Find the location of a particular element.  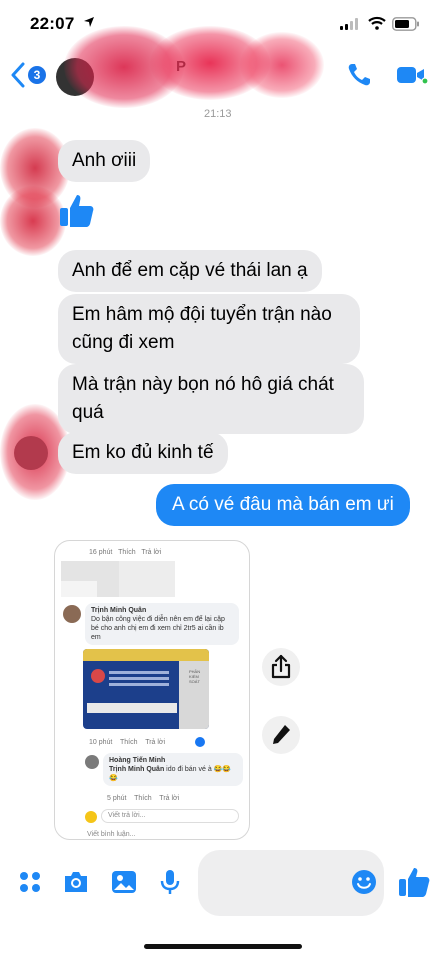

emoji-icon is located at coordinates (364, 882).